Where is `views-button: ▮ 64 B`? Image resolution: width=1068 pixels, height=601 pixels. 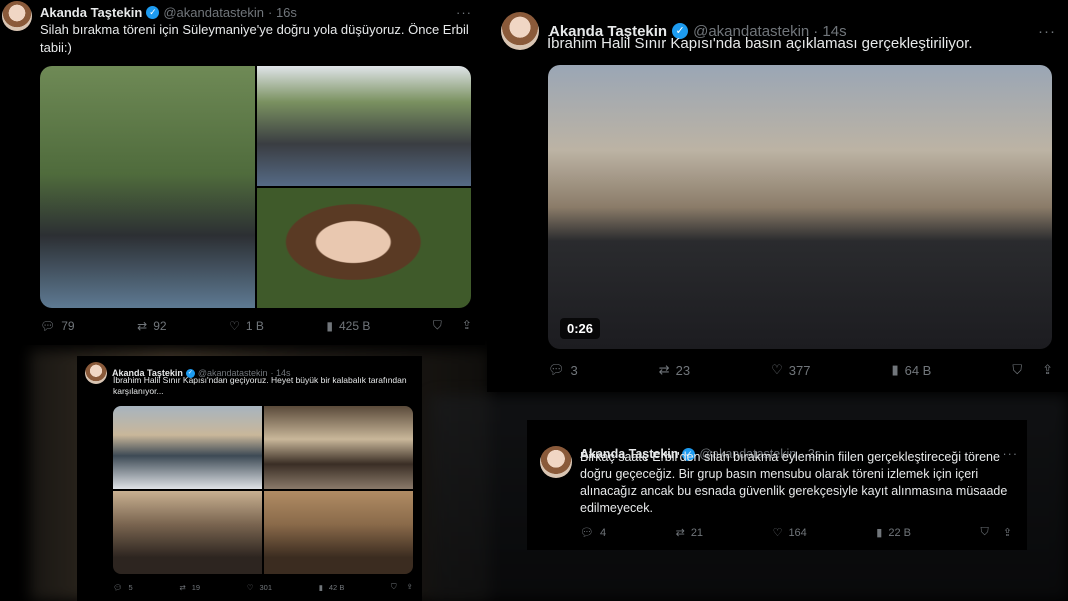 views-button: ▮ 64 B is located at coordinates (911, 370).